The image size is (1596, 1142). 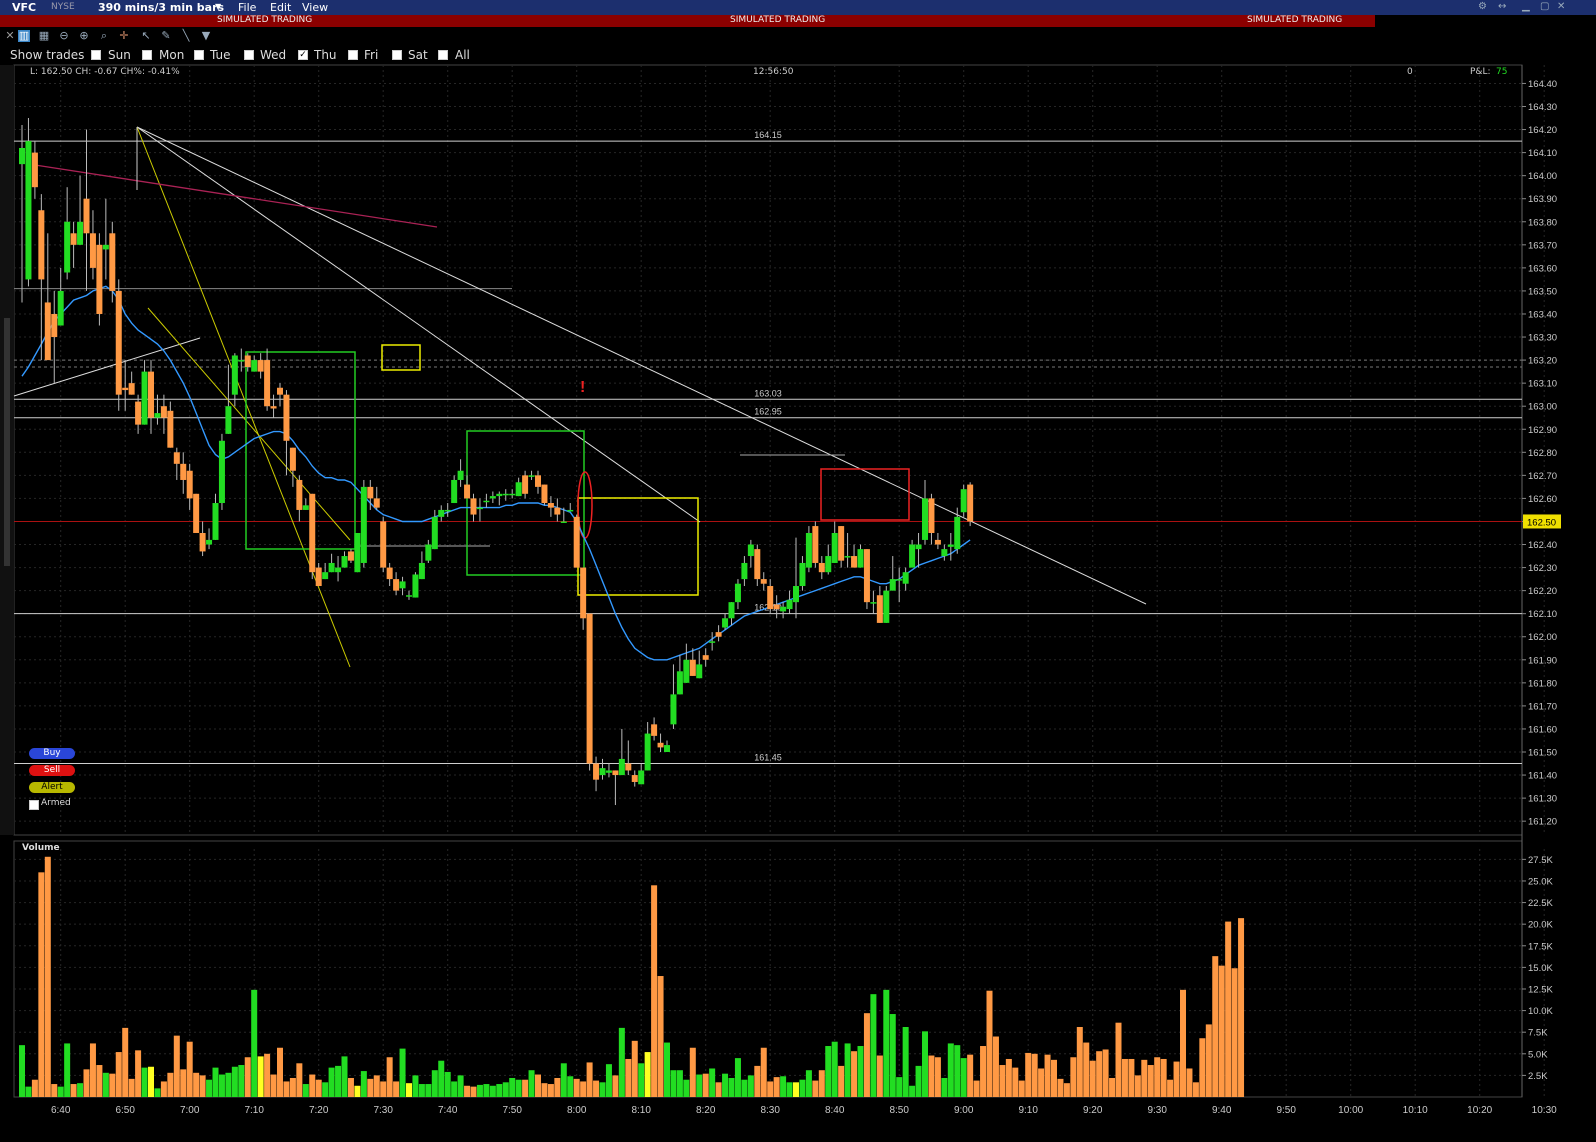 What do you see at coordinates (1541, 522) in the screenshot?
I see `current-price-label: 162.50` at bounding box center [1541, 522].